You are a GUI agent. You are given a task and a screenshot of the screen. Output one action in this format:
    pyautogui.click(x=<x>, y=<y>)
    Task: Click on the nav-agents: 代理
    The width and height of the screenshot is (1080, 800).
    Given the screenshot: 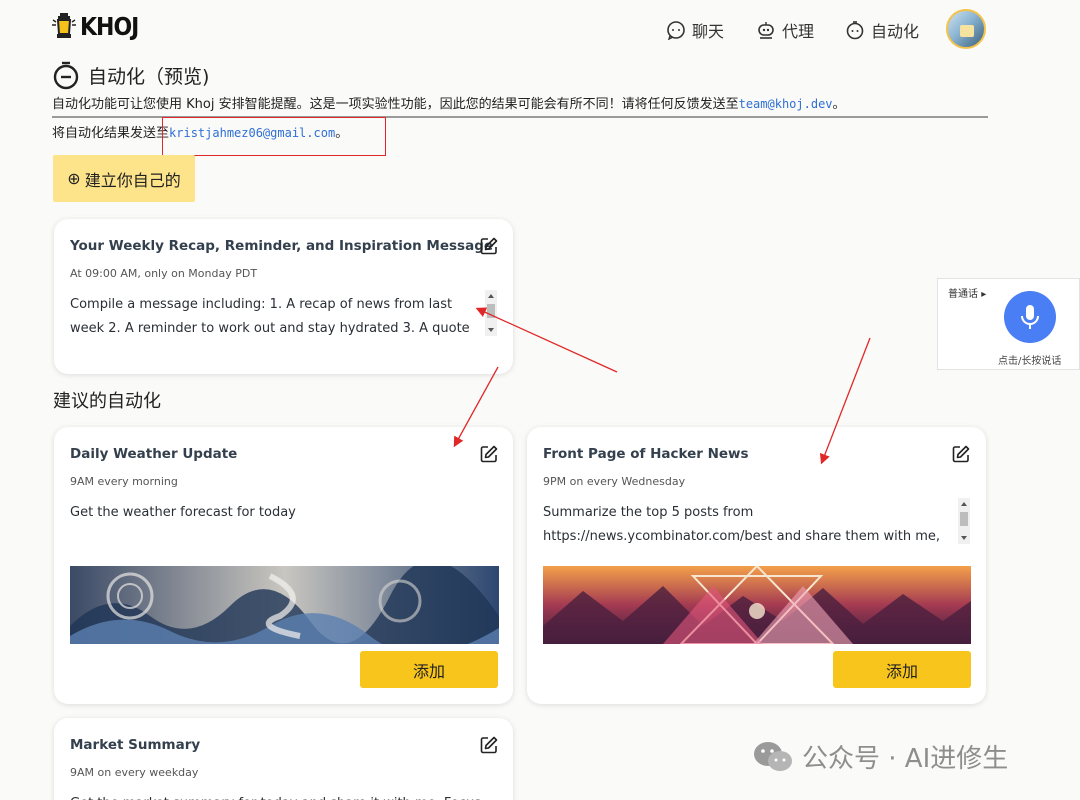 What is the action you would take?
    pyautogui.click(x=785, y=30)
    